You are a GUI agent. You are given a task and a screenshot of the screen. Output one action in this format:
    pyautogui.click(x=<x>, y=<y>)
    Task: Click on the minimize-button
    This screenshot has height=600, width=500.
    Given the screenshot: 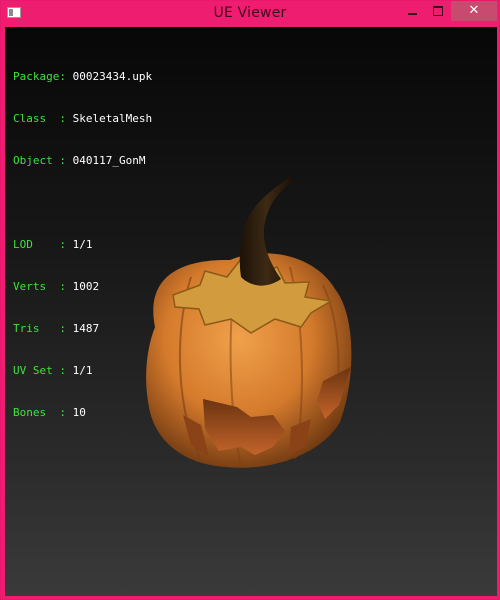 What is the action you would take?
    pyautogui.click(x=412, y=11)
    